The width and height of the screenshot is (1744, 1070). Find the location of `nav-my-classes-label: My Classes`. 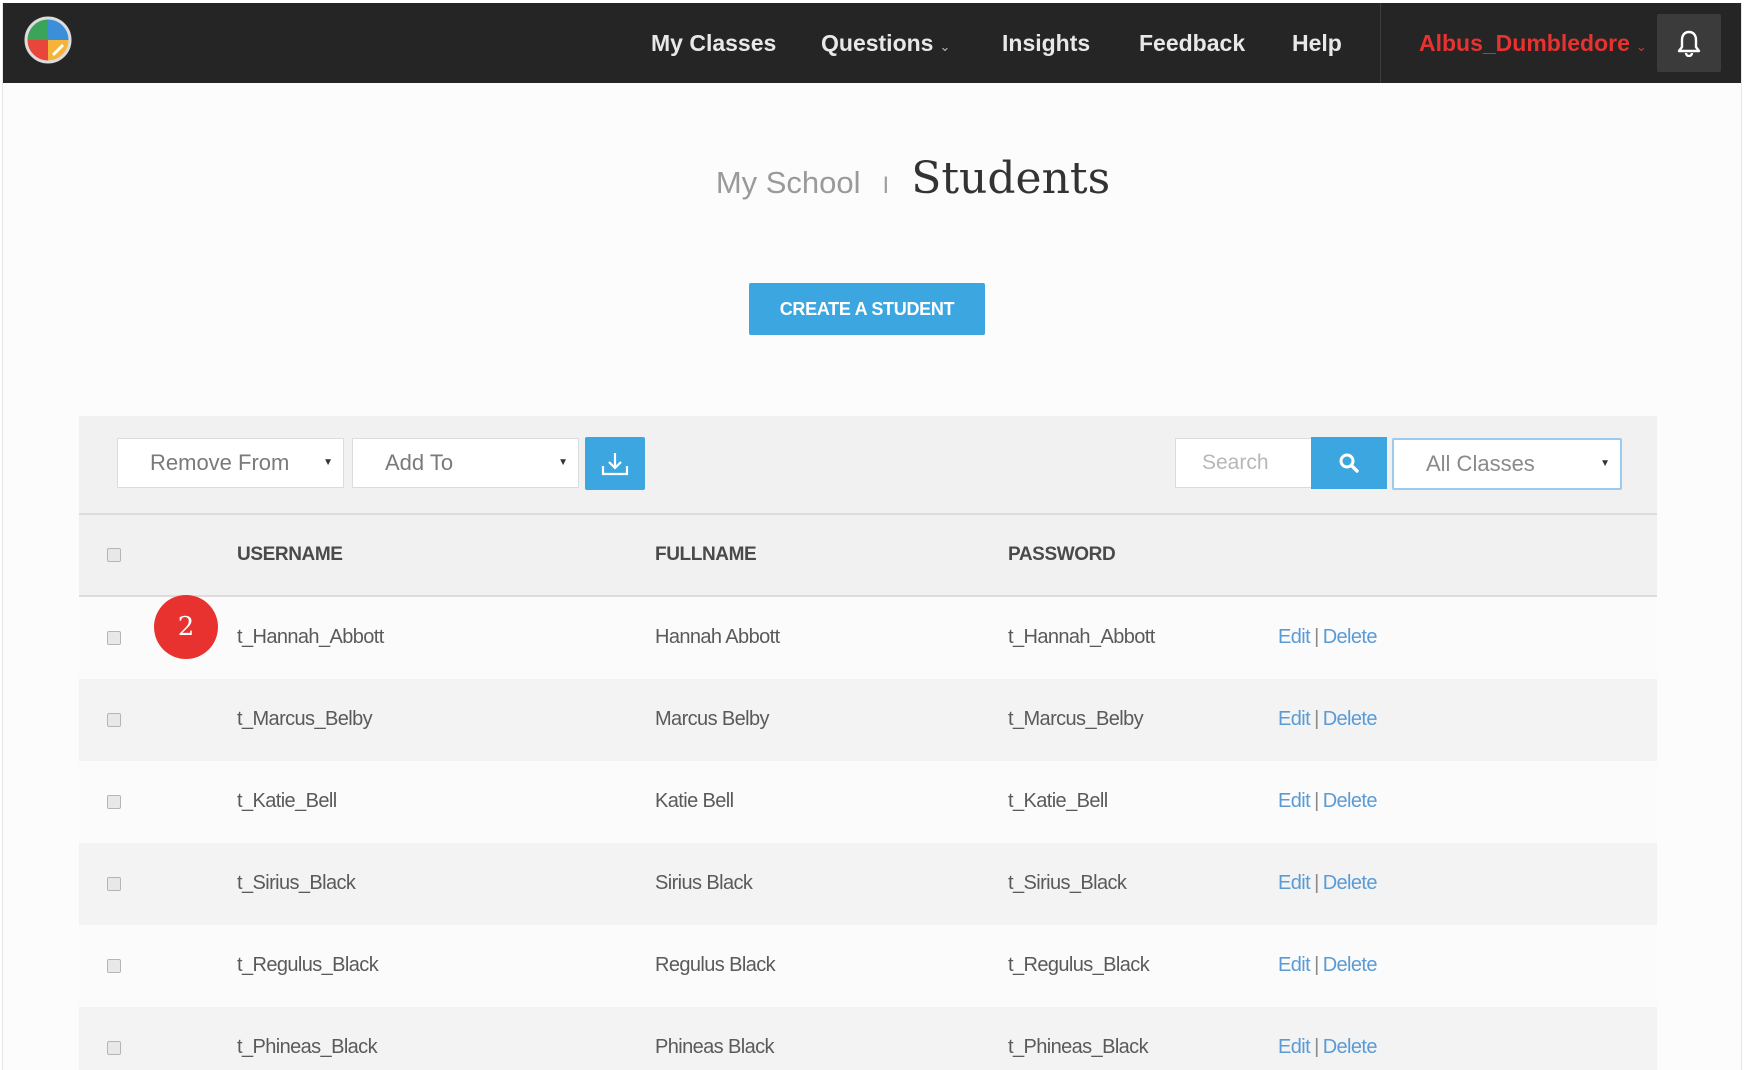

nav-my-classes-label: My Classes is located at coordinates (714, 43).